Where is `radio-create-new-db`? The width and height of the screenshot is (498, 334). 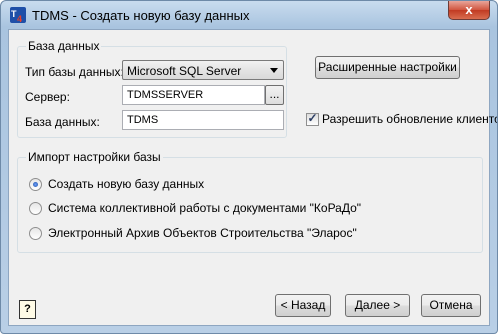 radio-create-new-db is located at coordinates (35, 184).